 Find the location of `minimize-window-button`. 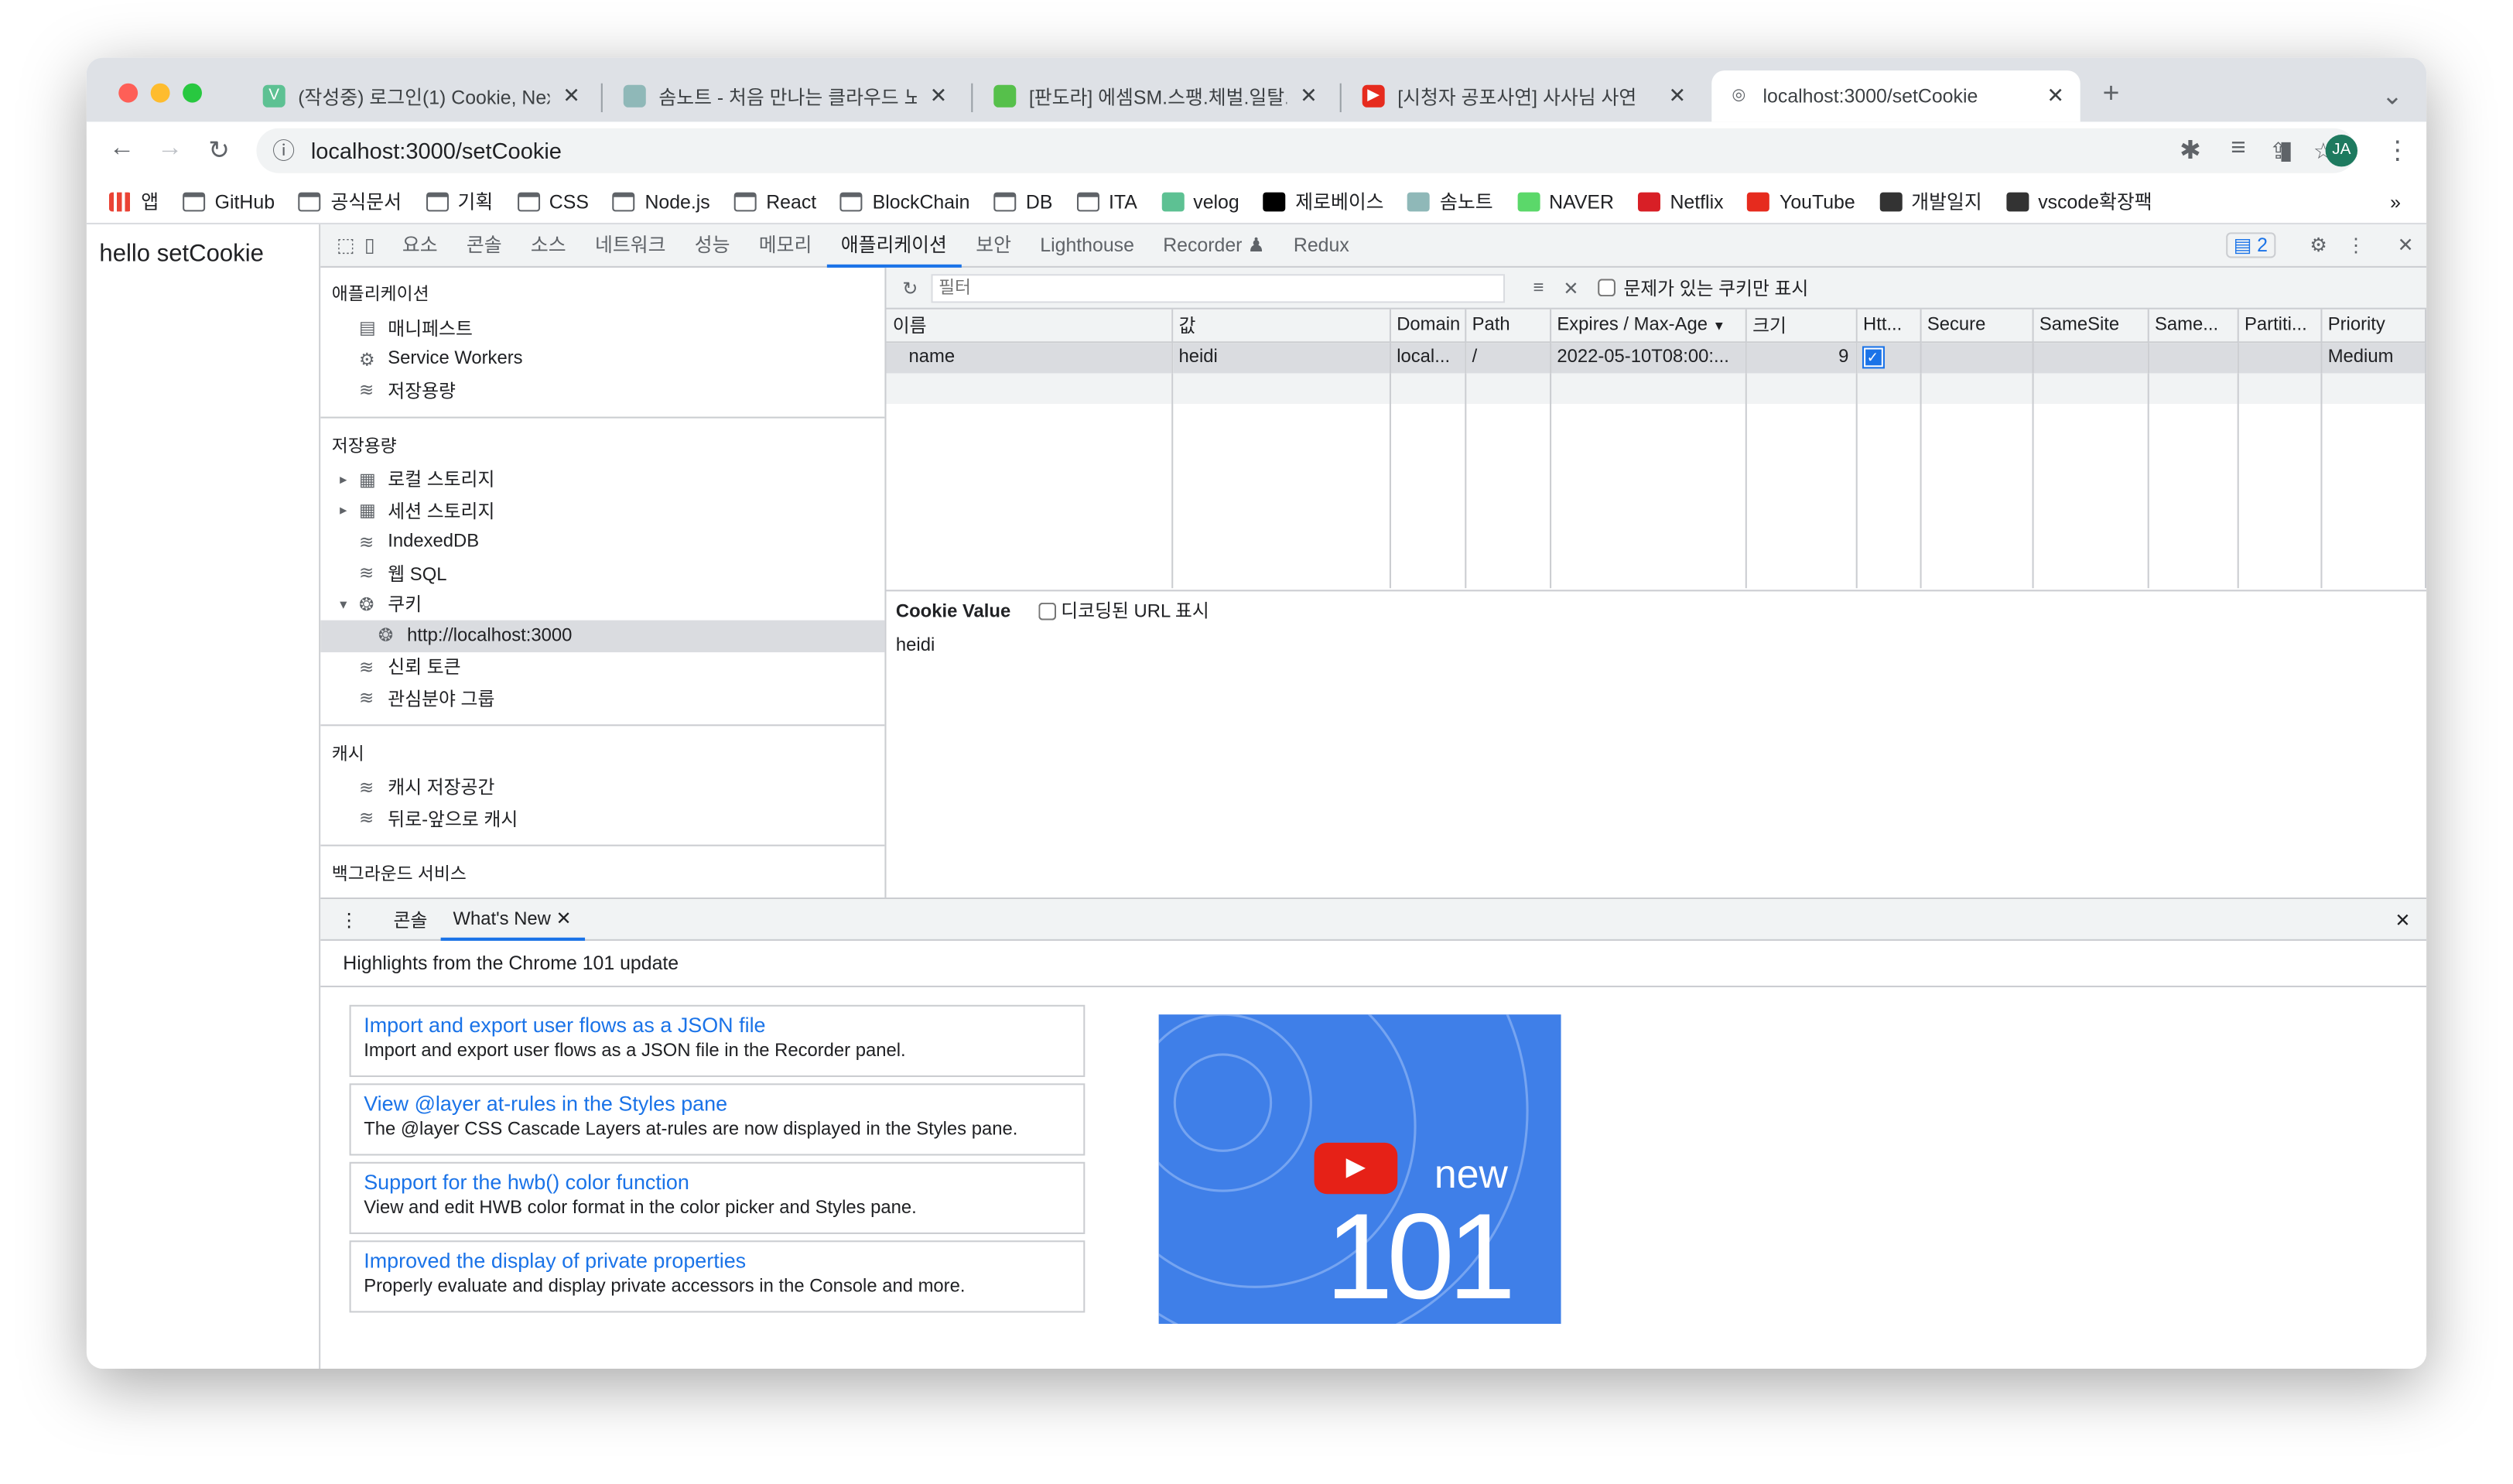

minimize-window-button is located at coordinates (160, 93).